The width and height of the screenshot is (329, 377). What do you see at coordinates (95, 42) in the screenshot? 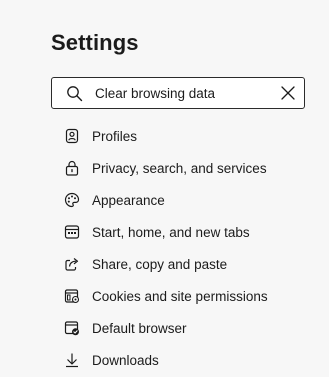
I see `page-title: Settings` at bounding box center [95, 42].